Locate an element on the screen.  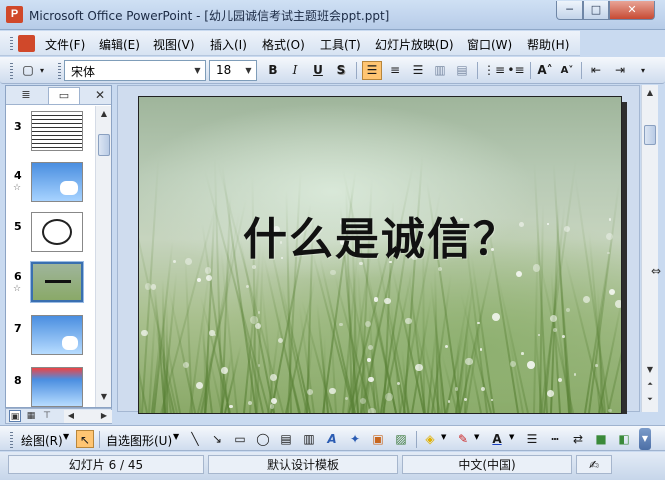
font-name-select: 宋体 ▼ is located at coordinates (135, 70).